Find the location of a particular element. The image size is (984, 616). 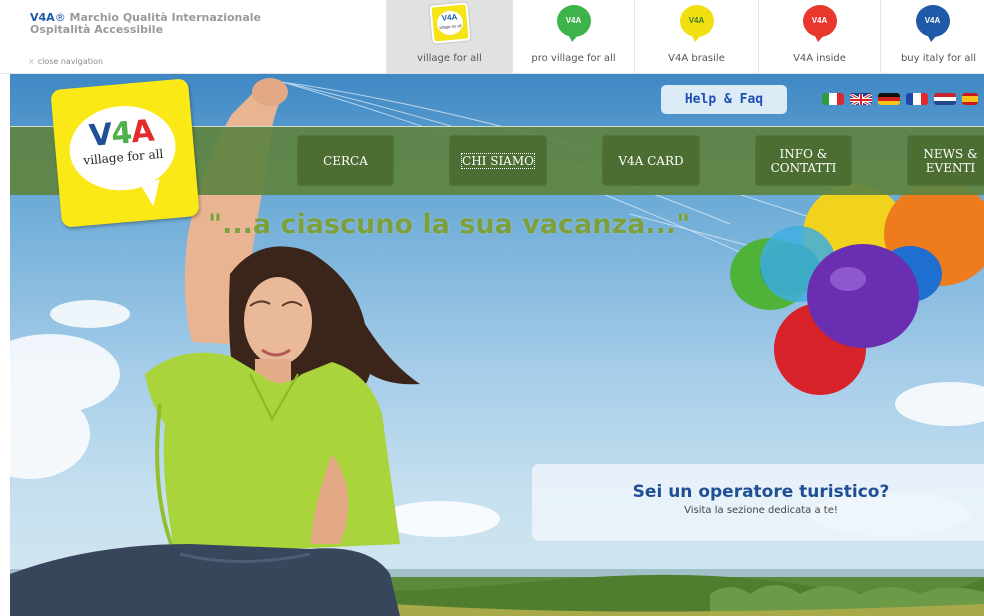

logo-speech-bubble-icon: V4A village for all is located at coordinates (123, 148).